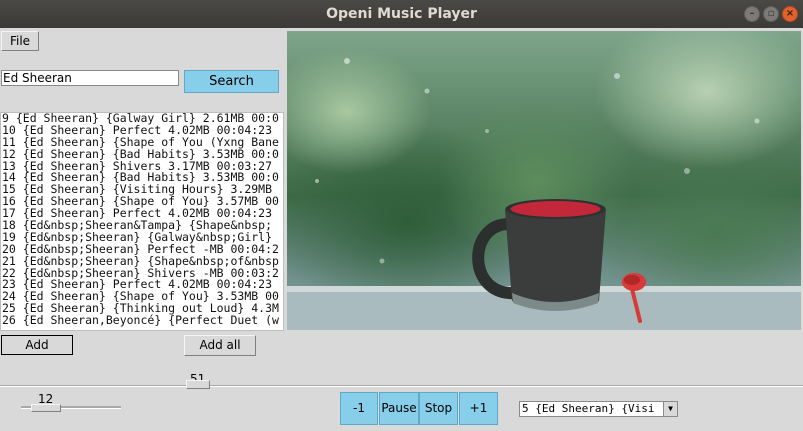 Image resolution: width=803 pixels, height=431 pixels. I want to click on window-title: Openi Music Player, so click(401, 14).